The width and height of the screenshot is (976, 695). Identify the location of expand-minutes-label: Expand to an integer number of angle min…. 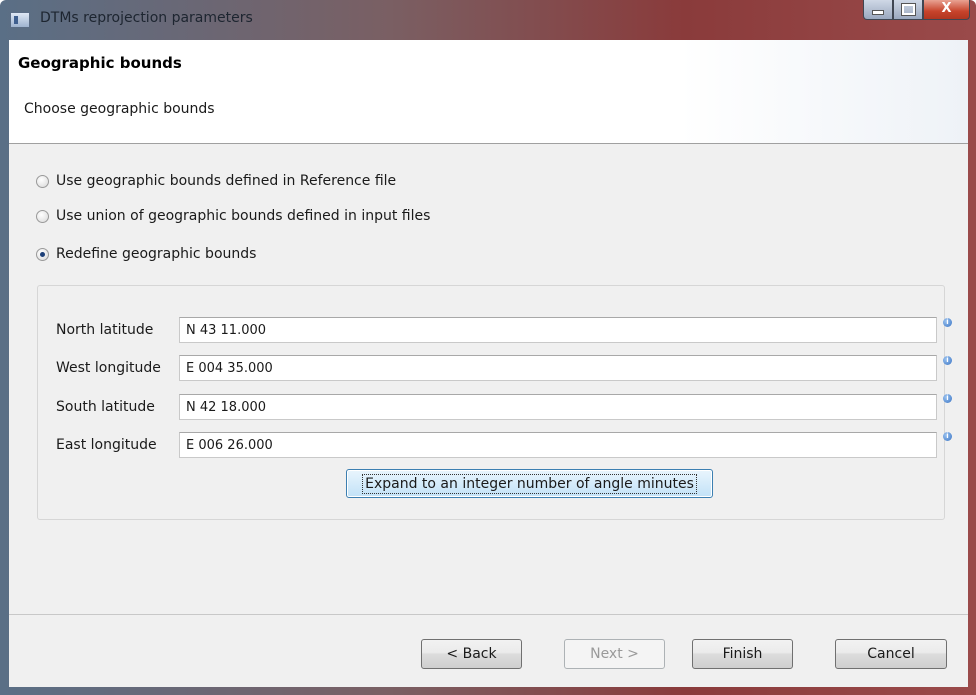
(529, 483).